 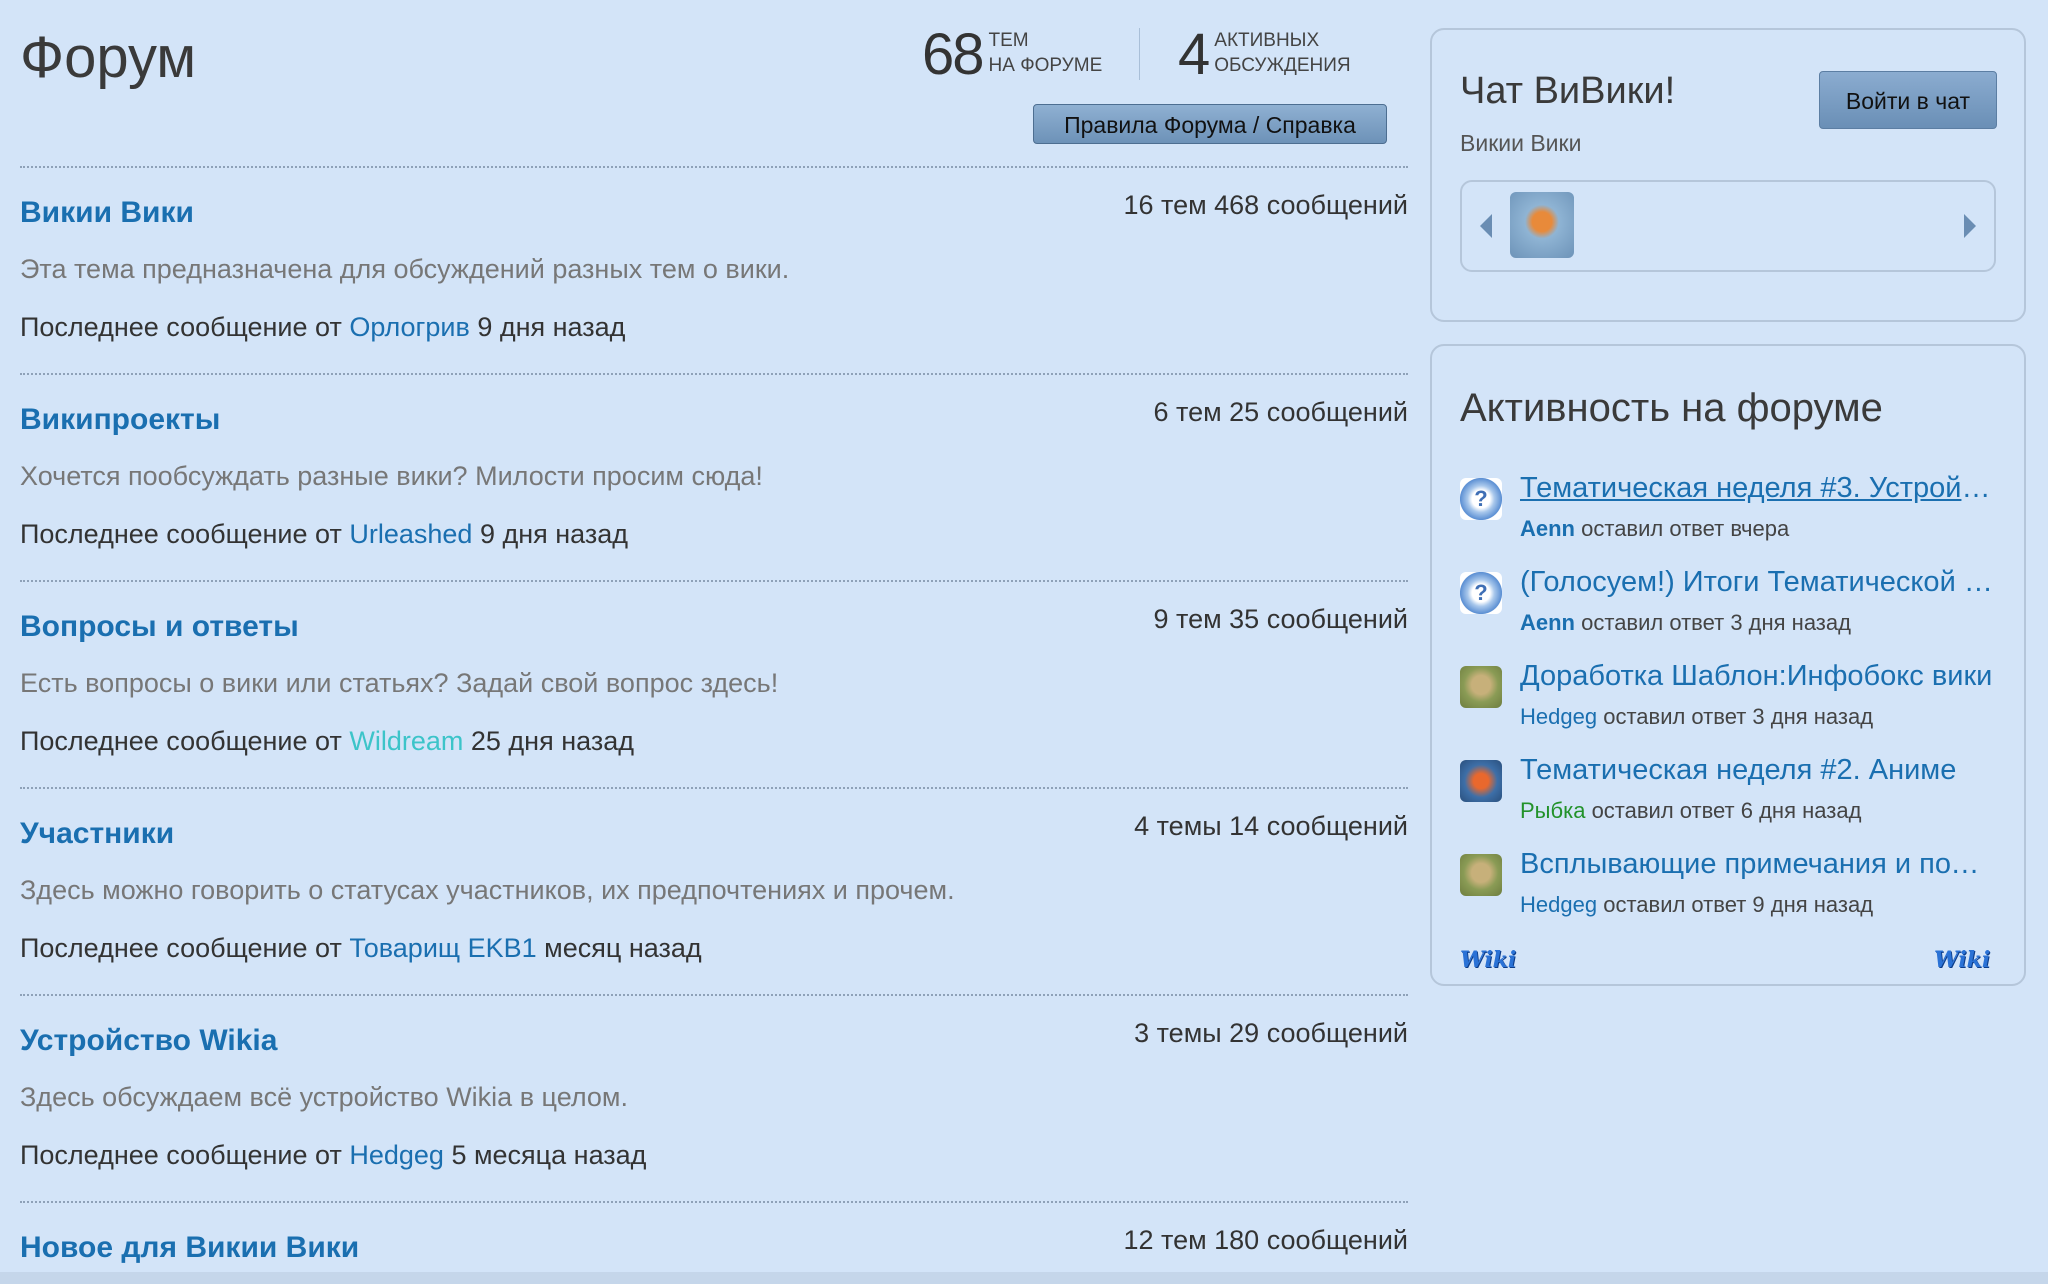 What do you see at coordinates (148, 1041) in the screenshot?
I see `board-title-link: Устройство Wikia` at bounding box center [148, 1041].